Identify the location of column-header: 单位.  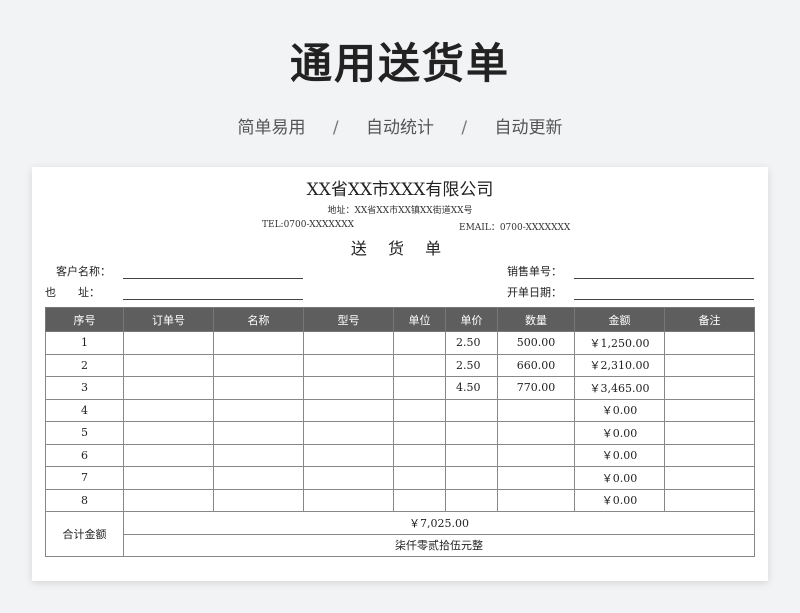
(419, 319).